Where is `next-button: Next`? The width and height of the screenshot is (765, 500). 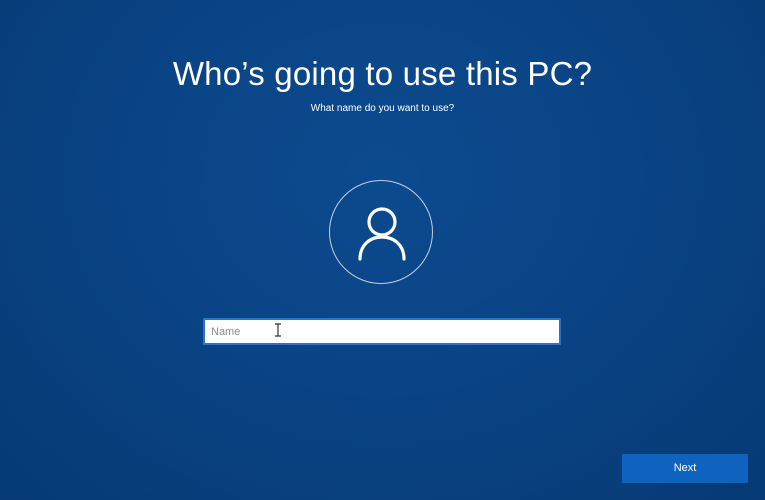
next-button: Next is located at coordinates (685, 468).